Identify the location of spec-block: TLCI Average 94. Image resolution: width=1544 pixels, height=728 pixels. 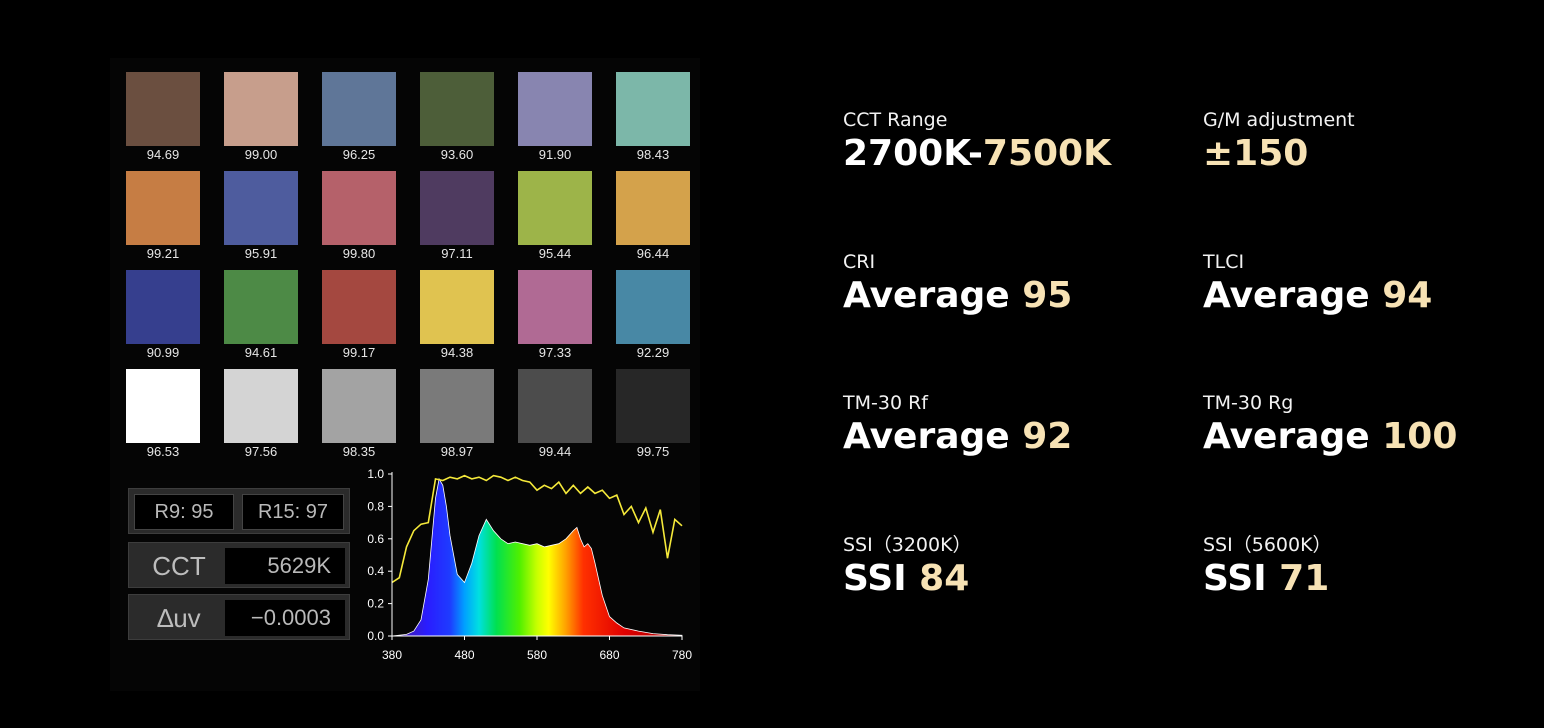
(1317, 284).